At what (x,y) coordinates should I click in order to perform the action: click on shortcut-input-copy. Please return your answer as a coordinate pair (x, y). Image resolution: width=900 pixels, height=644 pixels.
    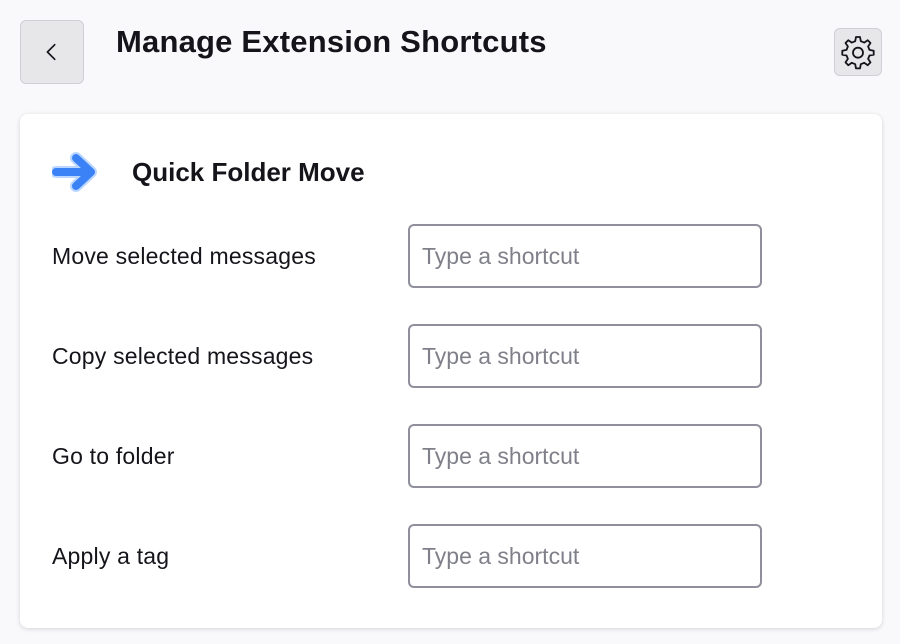
    Looking at the image, I should click on (585, 356).